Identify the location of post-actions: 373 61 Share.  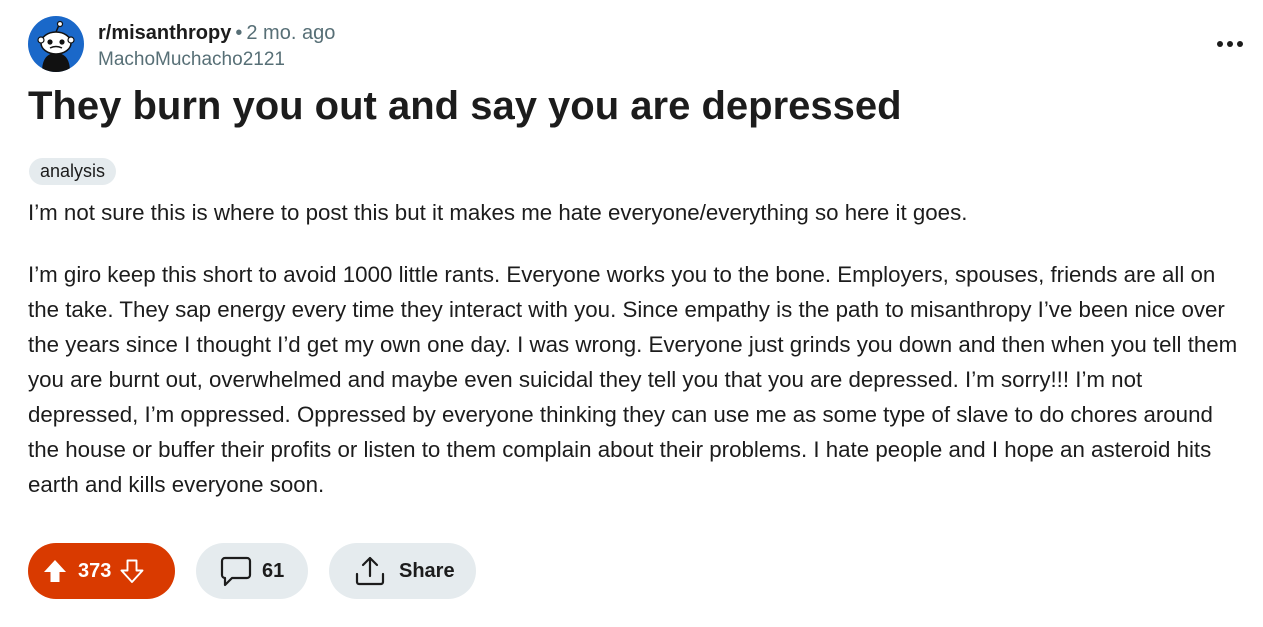
(252, 571).